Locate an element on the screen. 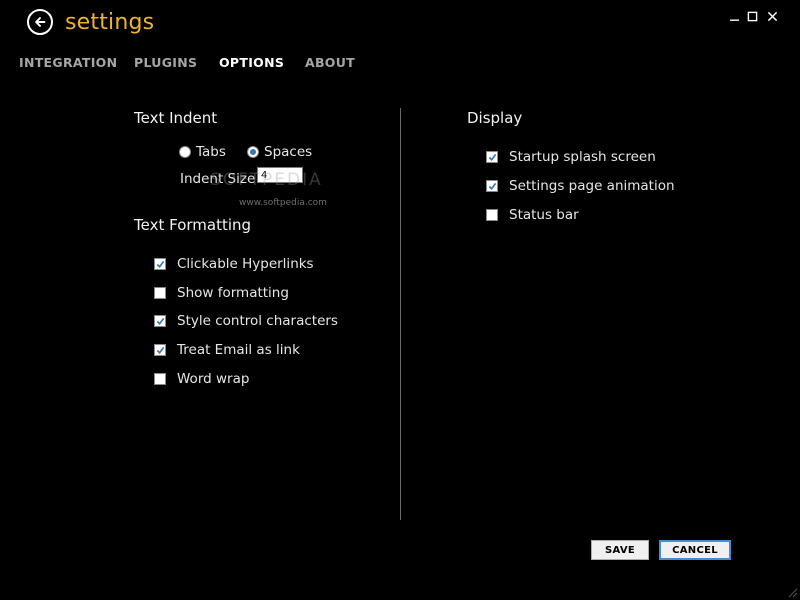  option-label: Startup splash screen is located at coordinates (582, 157).